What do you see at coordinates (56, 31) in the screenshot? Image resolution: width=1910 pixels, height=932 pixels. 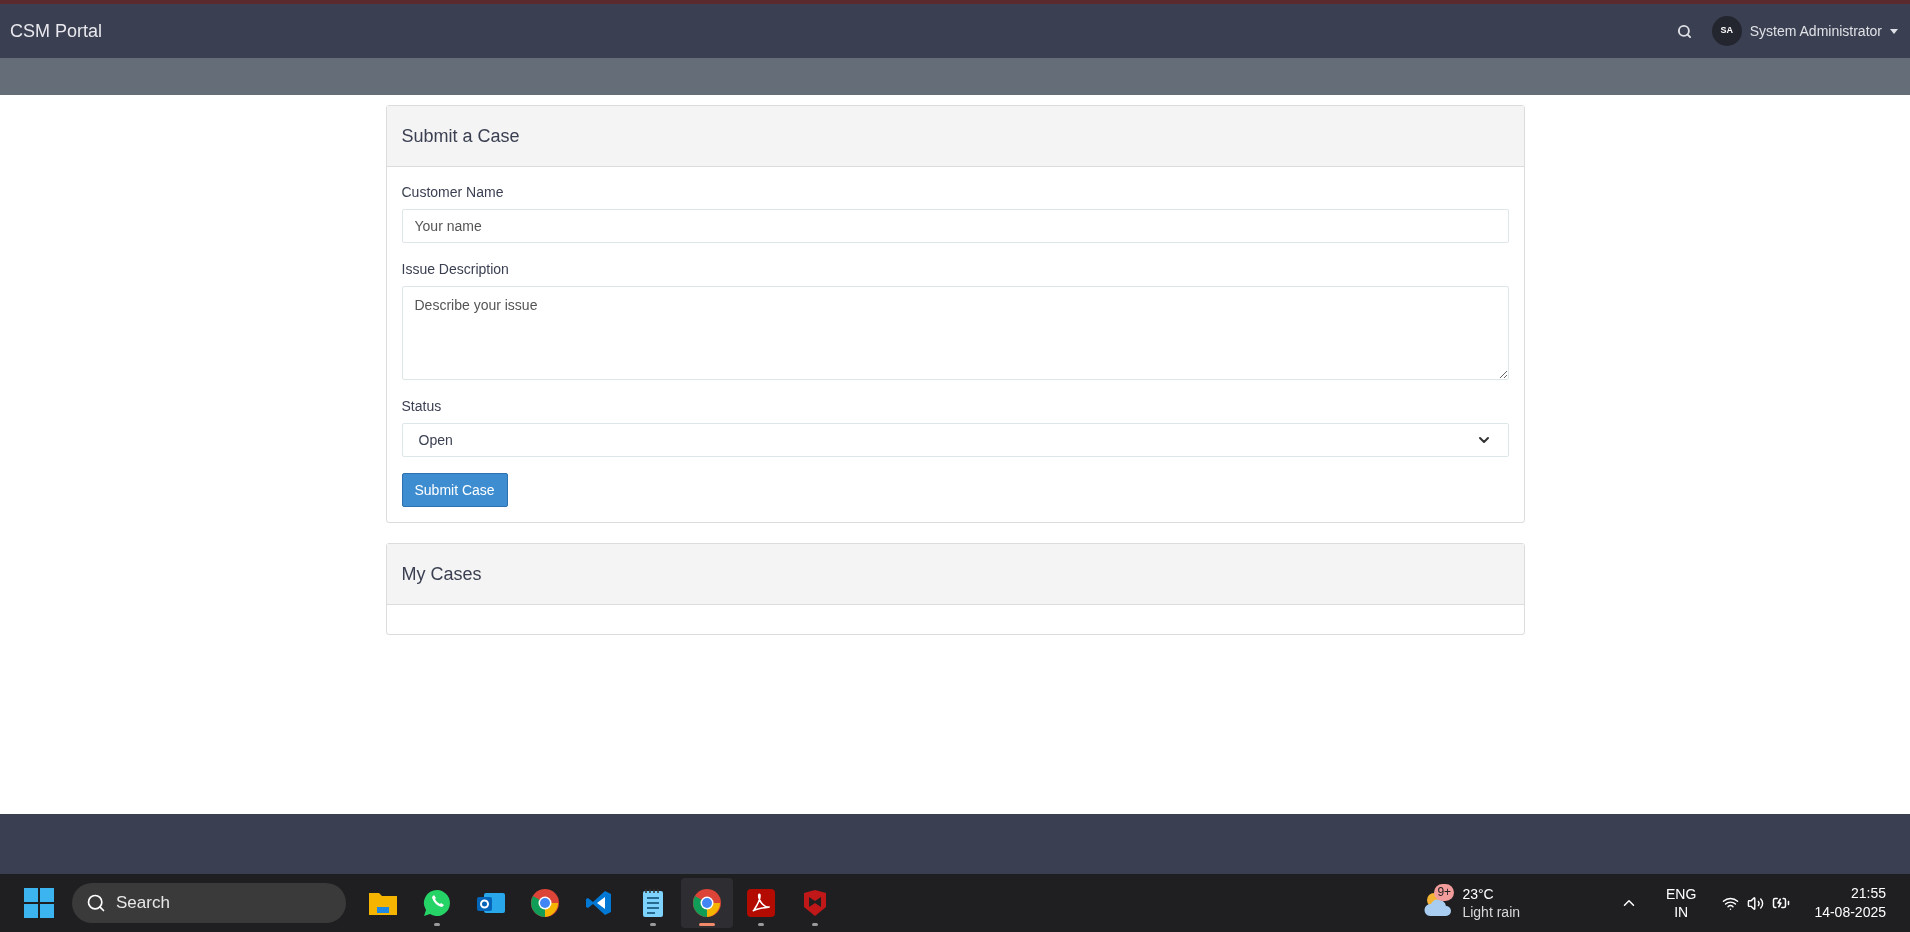 I see `brand-title: CSM Portal` at bounding box center [56, 31].